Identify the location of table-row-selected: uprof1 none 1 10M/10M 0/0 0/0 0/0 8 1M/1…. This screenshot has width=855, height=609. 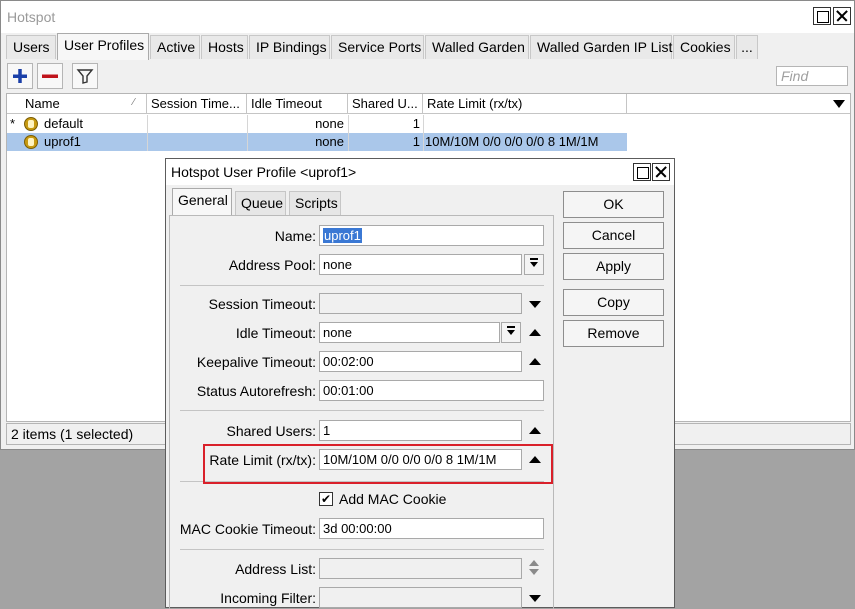
(317, 142).